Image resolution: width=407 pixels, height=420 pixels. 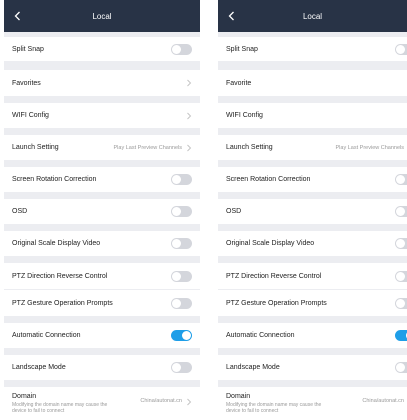 I want to click on setting-label: Favorite, so click(x=239, y=83).